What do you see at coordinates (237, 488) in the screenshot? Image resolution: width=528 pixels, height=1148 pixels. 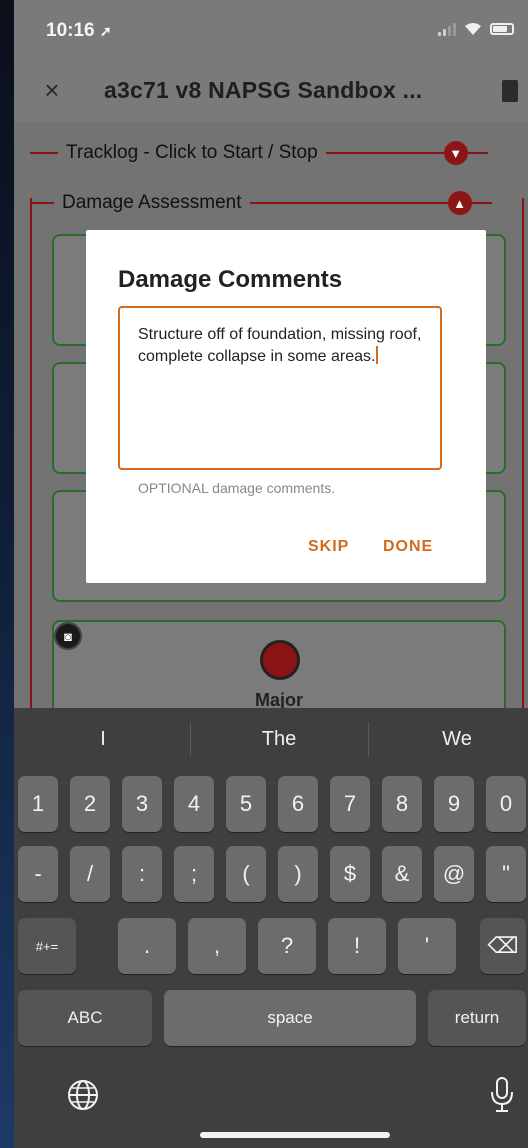 I see `helper-text: OPTIONAL damage comments.` at bounding box center [237, 488].